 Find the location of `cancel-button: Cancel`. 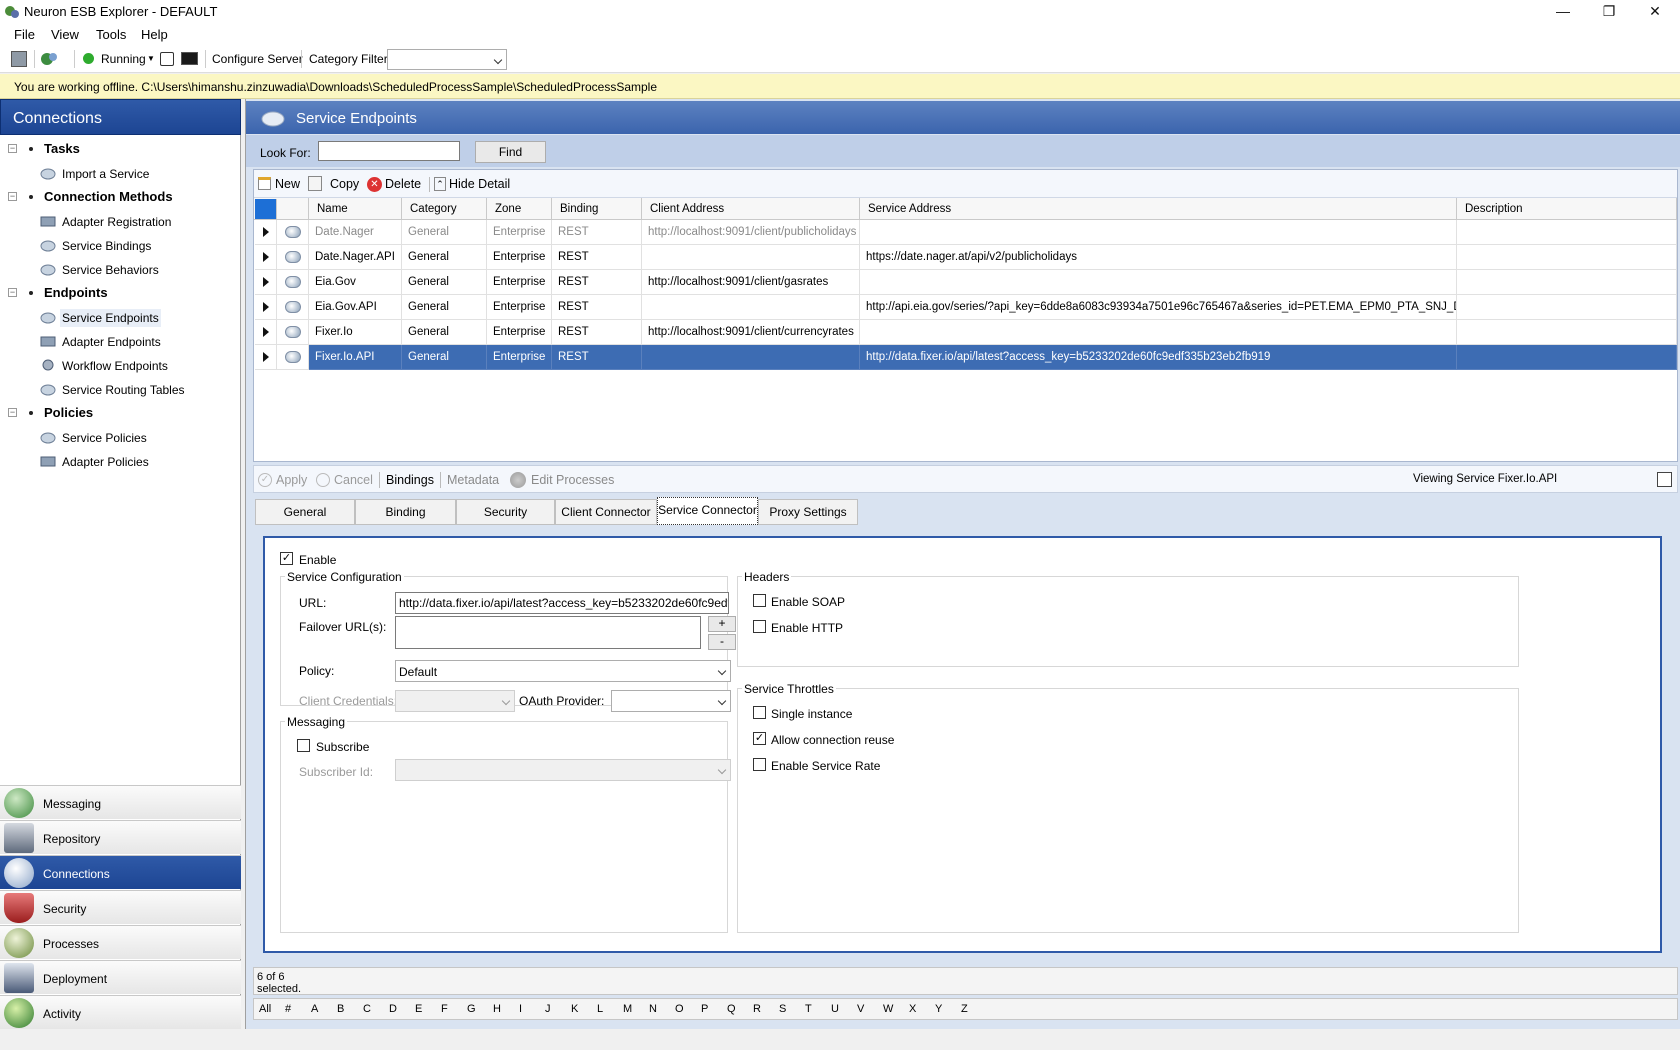

cancel-button: Cancel is located at coordinates (353, 480).